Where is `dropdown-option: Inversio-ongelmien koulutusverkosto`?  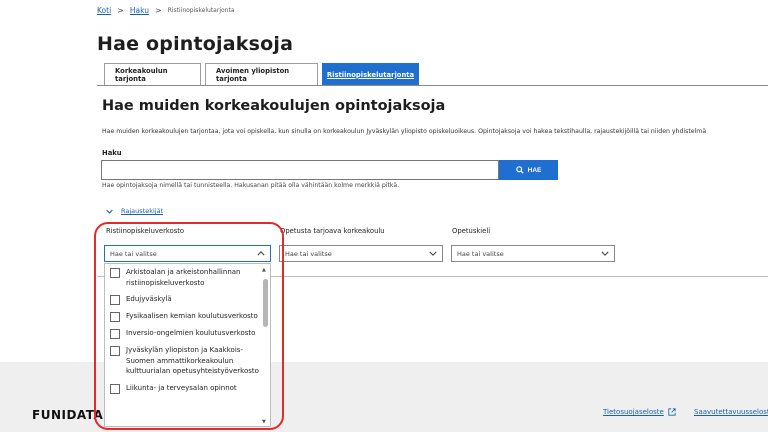 dropdown-option: Inversio-ongelmien koulutusverkosto is located at coordinates (187, 333).